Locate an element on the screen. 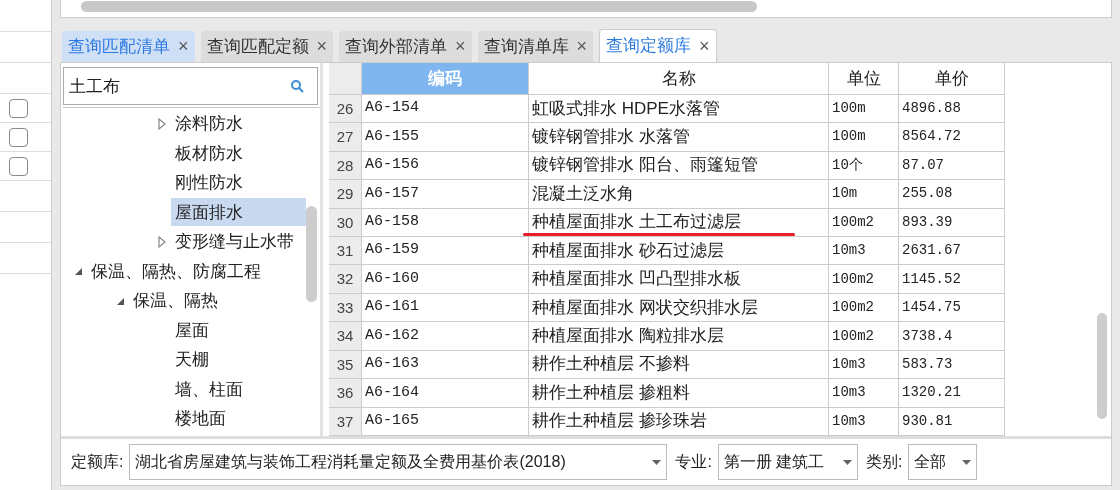 Image resolution: width=1120 pixels, height=490 pixels. table-cell: 10m is located at coordinates (864, 194).